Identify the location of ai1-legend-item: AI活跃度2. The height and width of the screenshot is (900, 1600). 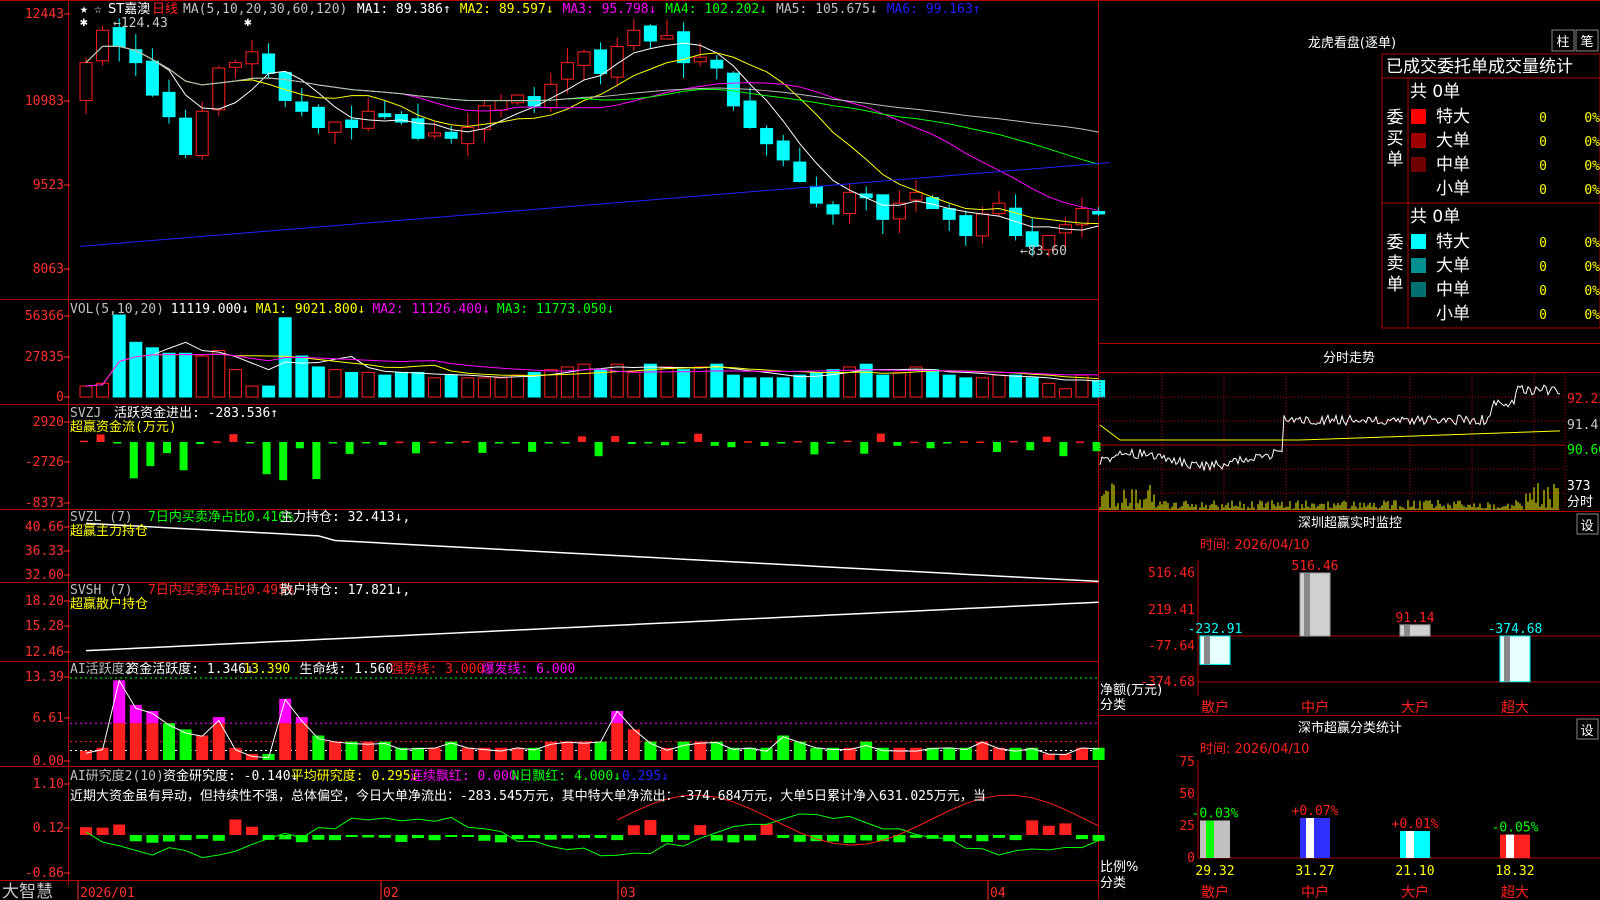
(101, 669).